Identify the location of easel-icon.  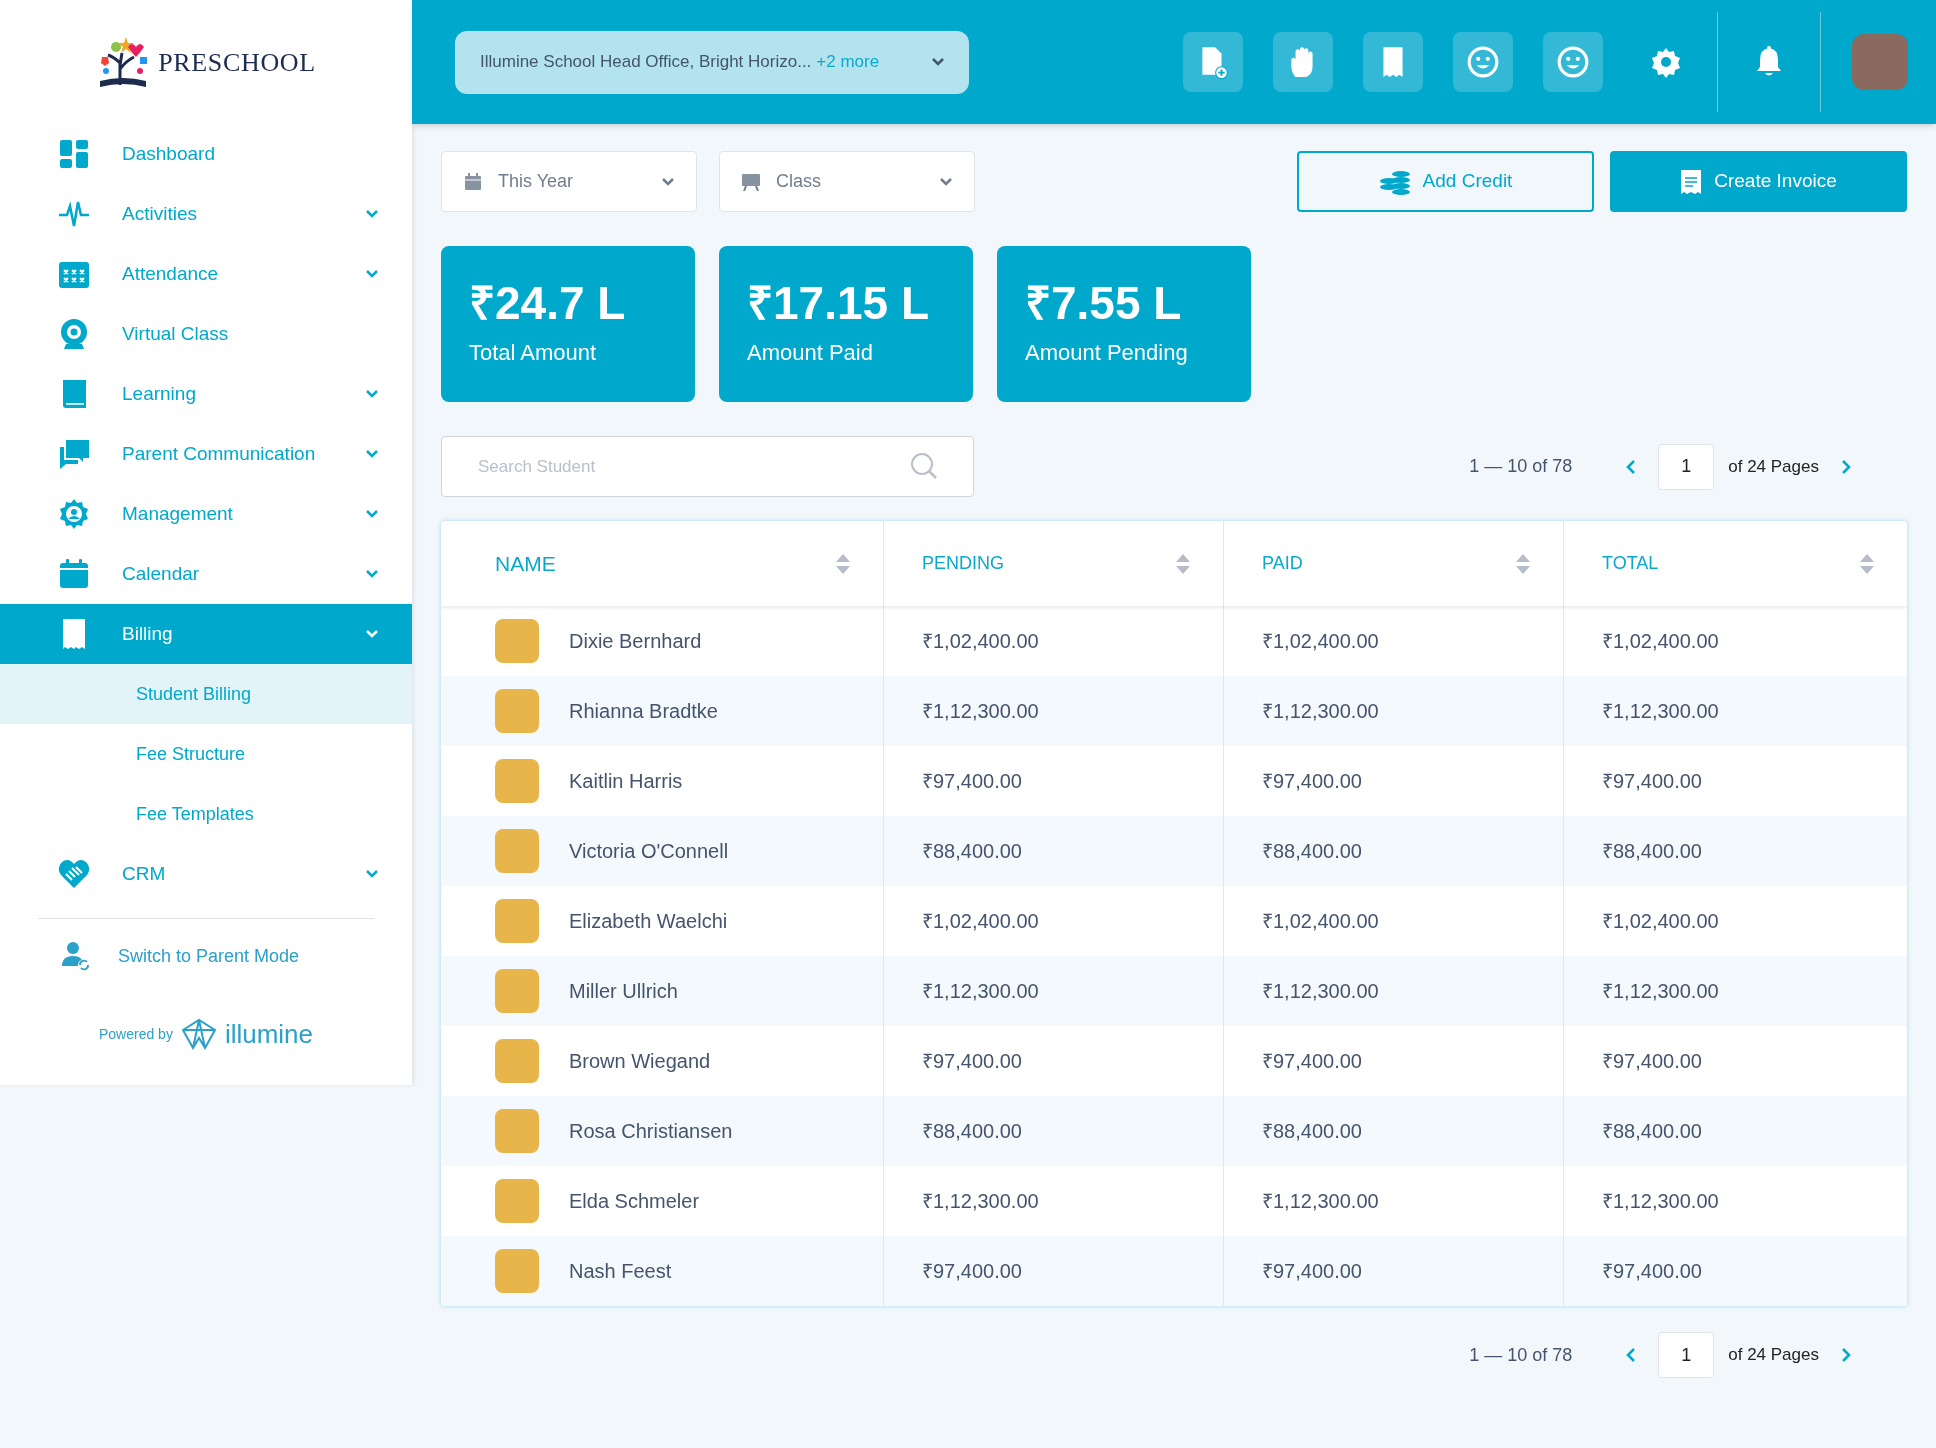
(751, 181).